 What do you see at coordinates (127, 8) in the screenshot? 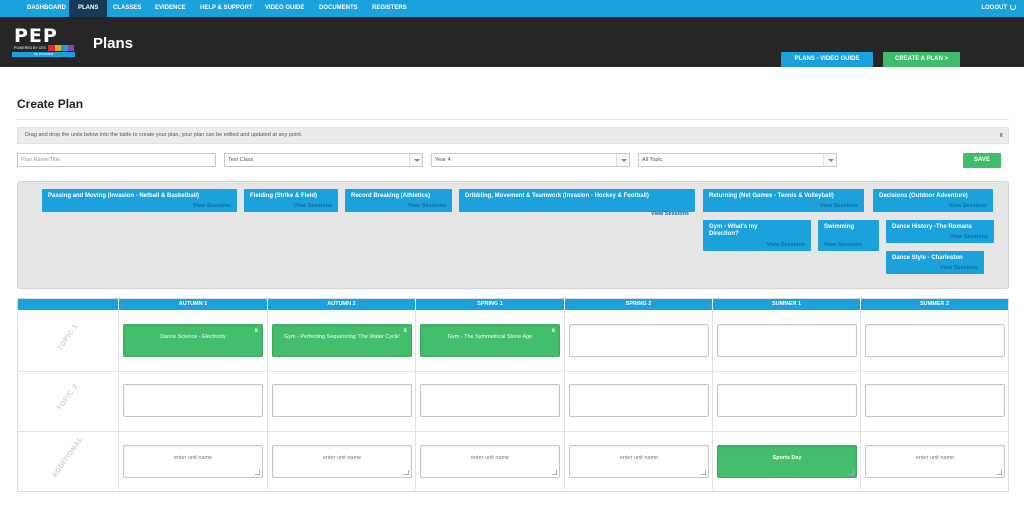
I see `nav-classes: CLASSES` at bounding box center [127, 8].